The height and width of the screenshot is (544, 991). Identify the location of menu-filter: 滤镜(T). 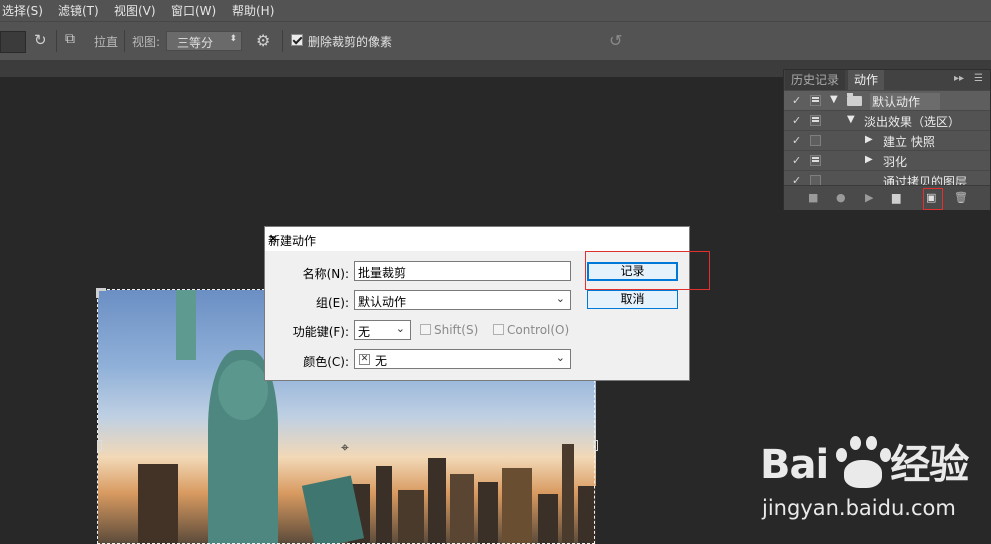
(78, 10).